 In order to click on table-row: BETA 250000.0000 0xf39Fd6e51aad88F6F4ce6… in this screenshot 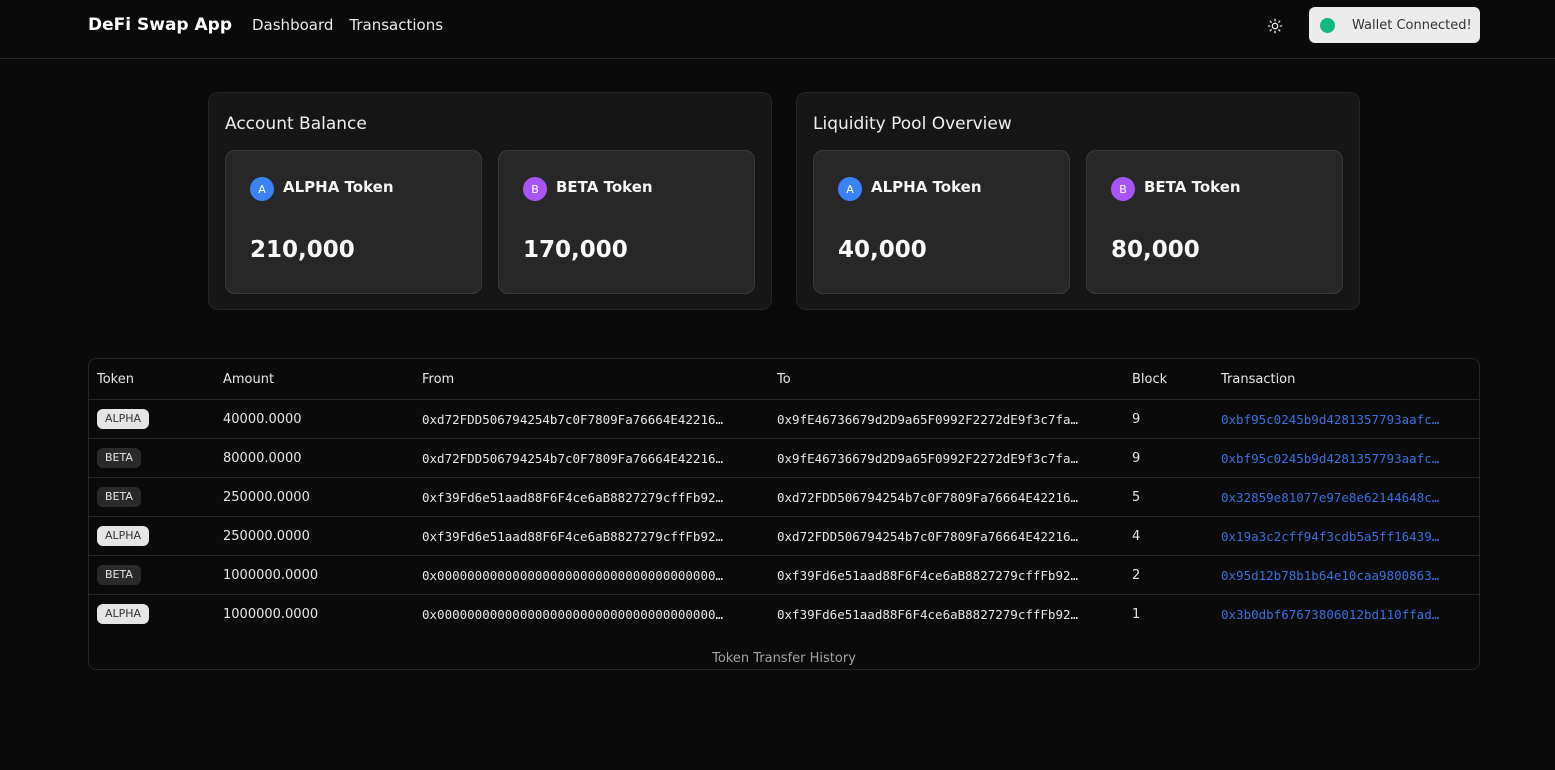, I will do `click(784, 497)`.